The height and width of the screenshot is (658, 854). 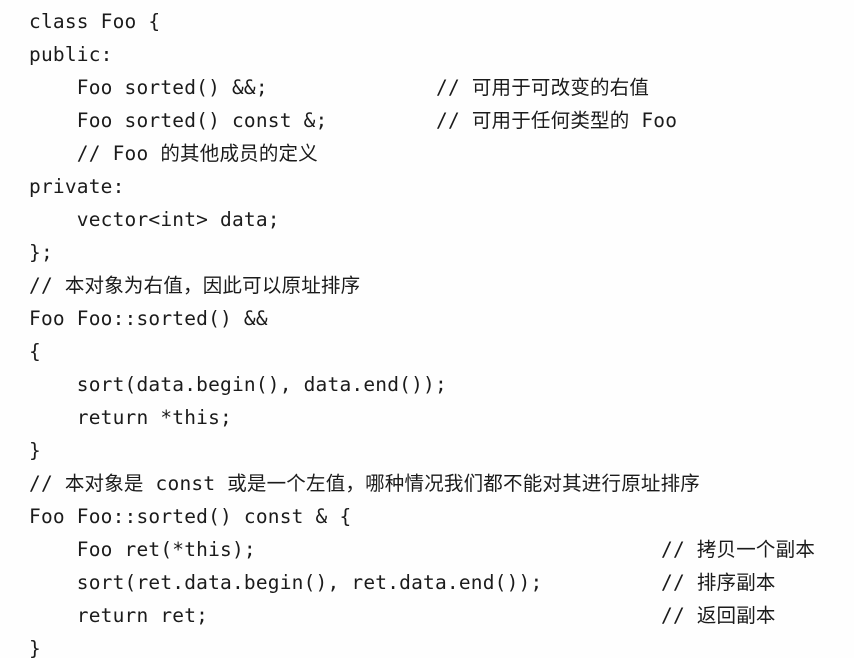 I want to click on code-line-text: // 本对象为右值，因此可以原址排序, so click(x=195, y=285).